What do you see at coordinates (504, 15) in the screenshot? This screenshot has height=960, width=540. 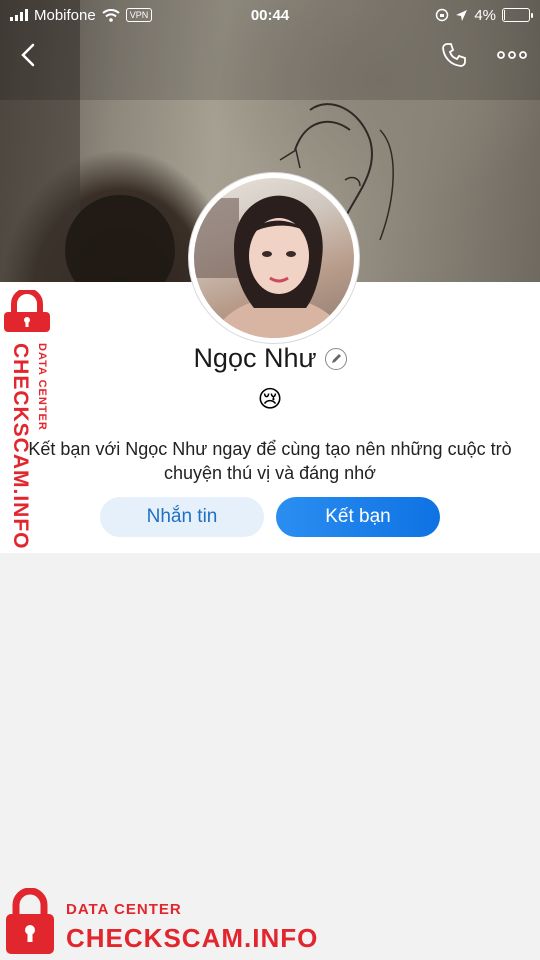 I see `battery-level` at bounding box center [504, 15].